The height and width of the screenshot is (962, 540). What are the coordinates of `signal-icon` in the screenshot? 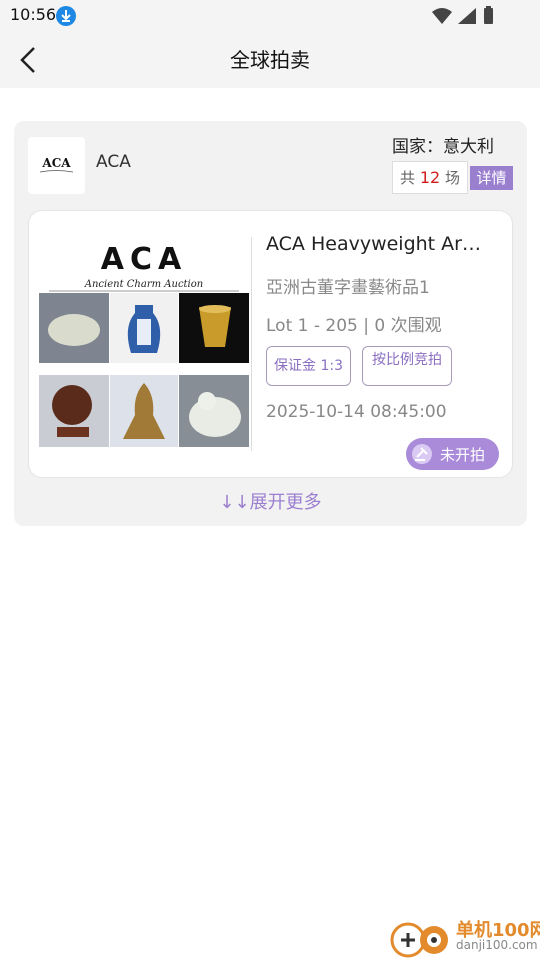 It's located at (467, 16).